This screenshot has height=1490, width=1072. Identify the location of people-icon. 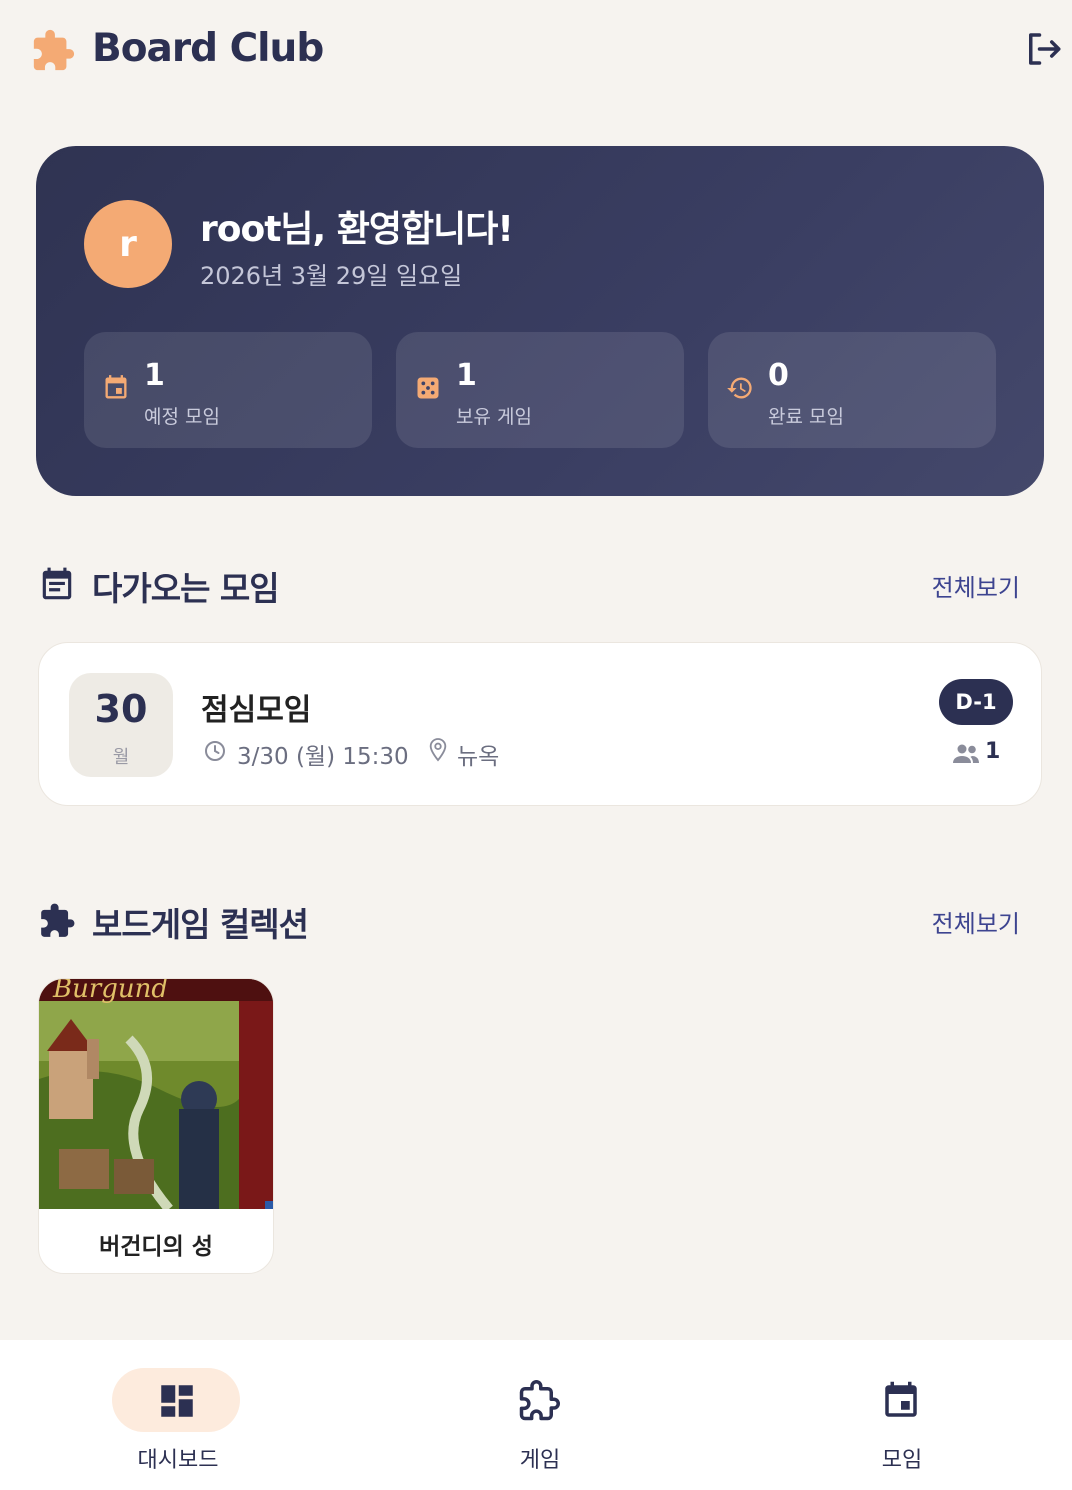
(966, 753).